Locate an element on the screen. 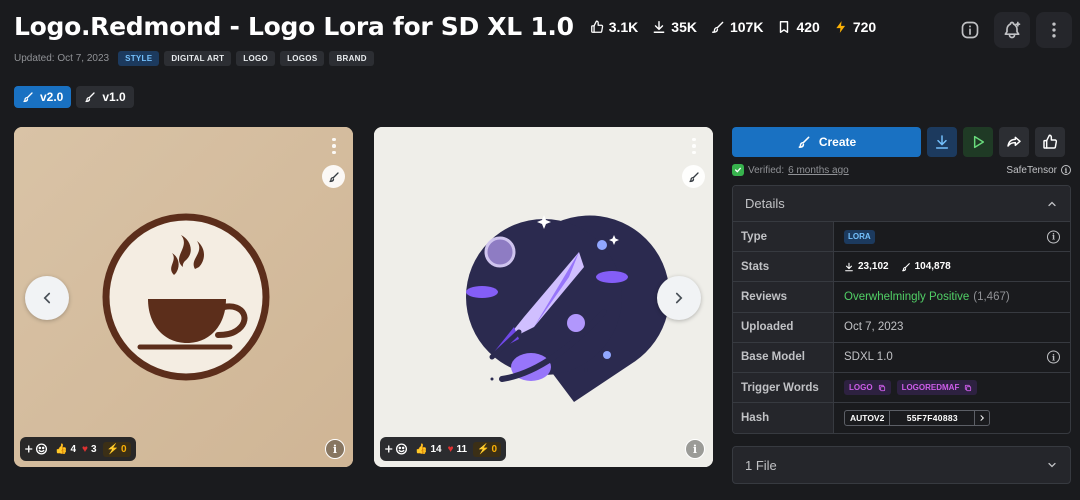  type-badge: LORA is located at coordinates (859, 236).